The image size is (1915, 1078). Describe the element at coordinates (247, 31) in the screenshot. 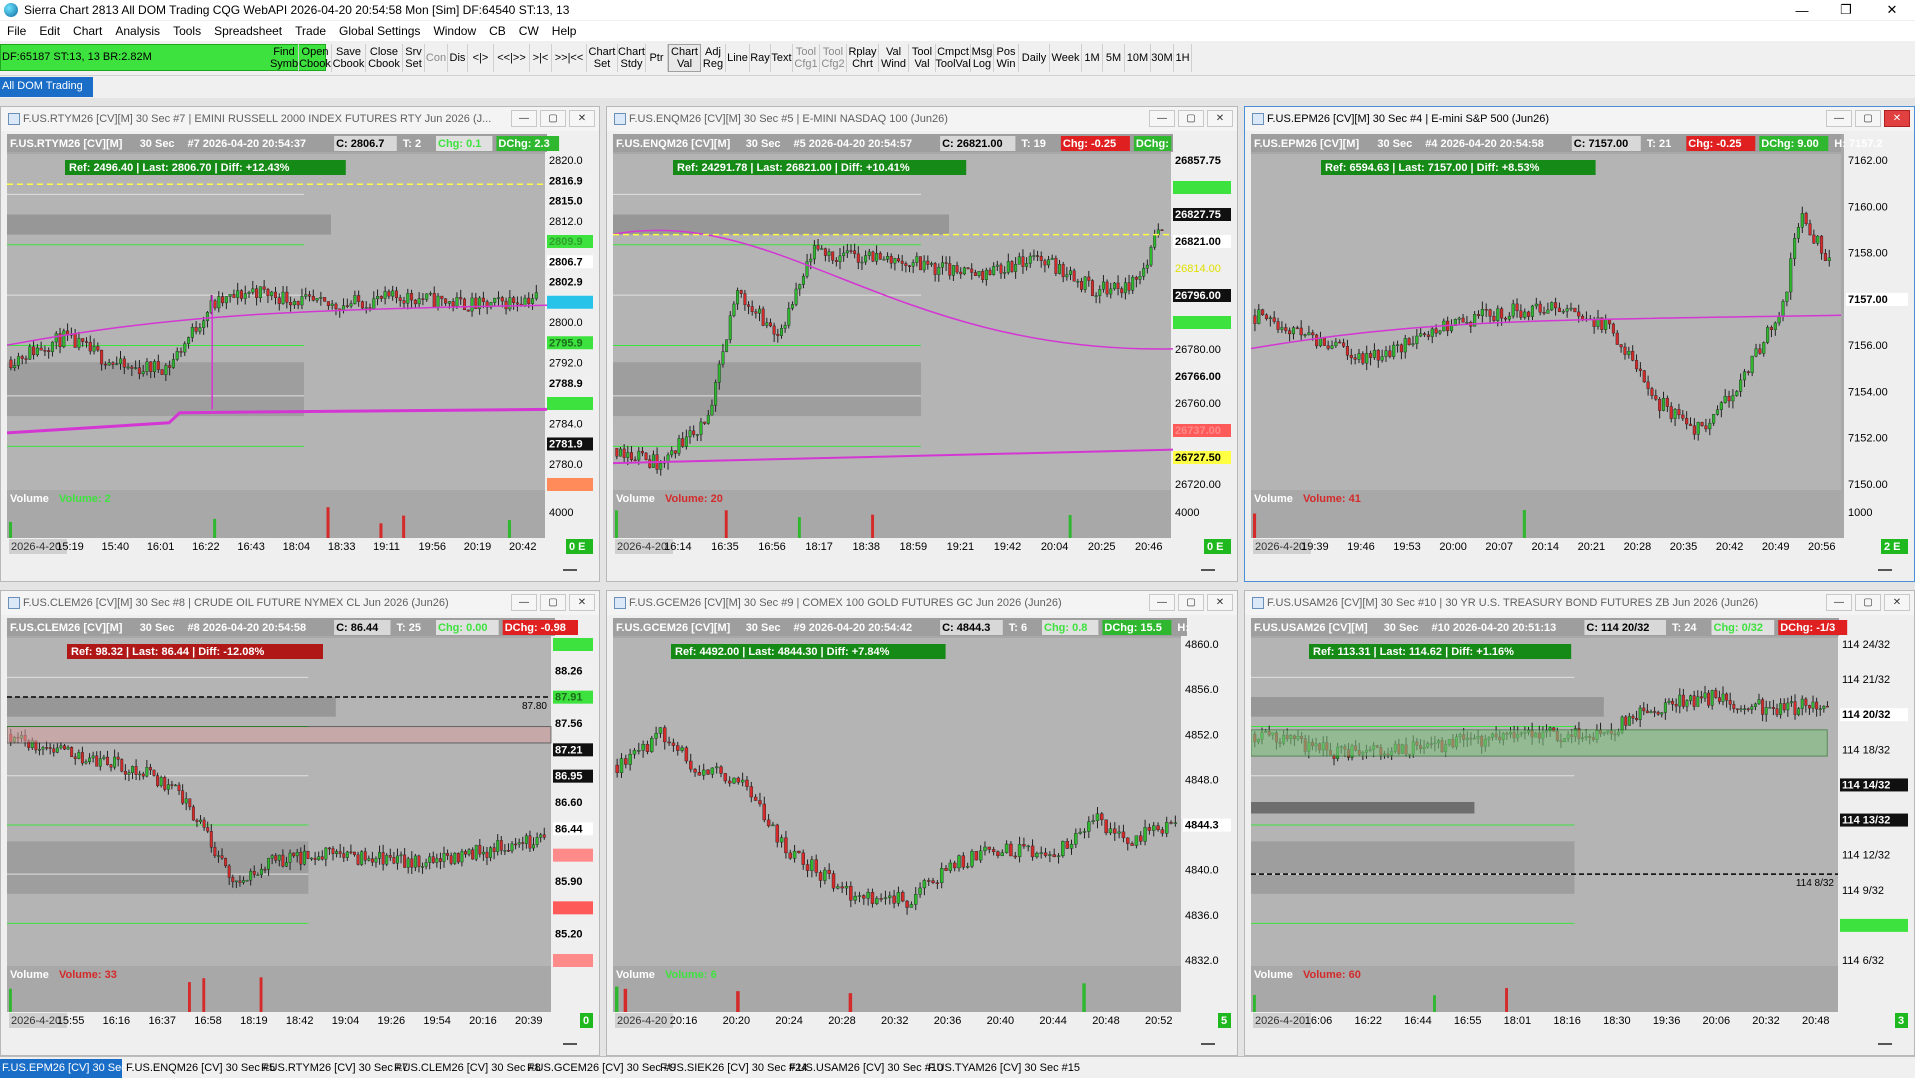

I see `menu-spreadsheet: Spreadsheet` at that location.